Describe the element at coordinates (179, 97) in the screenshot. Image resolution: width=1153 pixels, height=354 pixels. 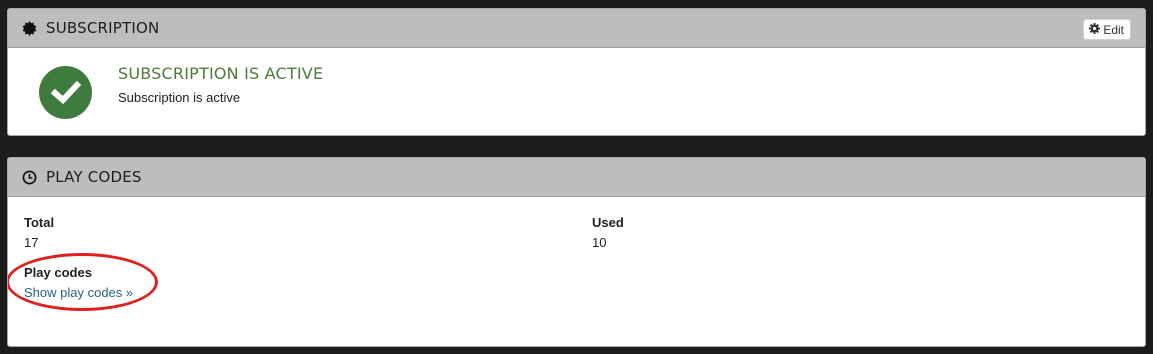
I see `subscription-status-text: Subscription is active` at that location.